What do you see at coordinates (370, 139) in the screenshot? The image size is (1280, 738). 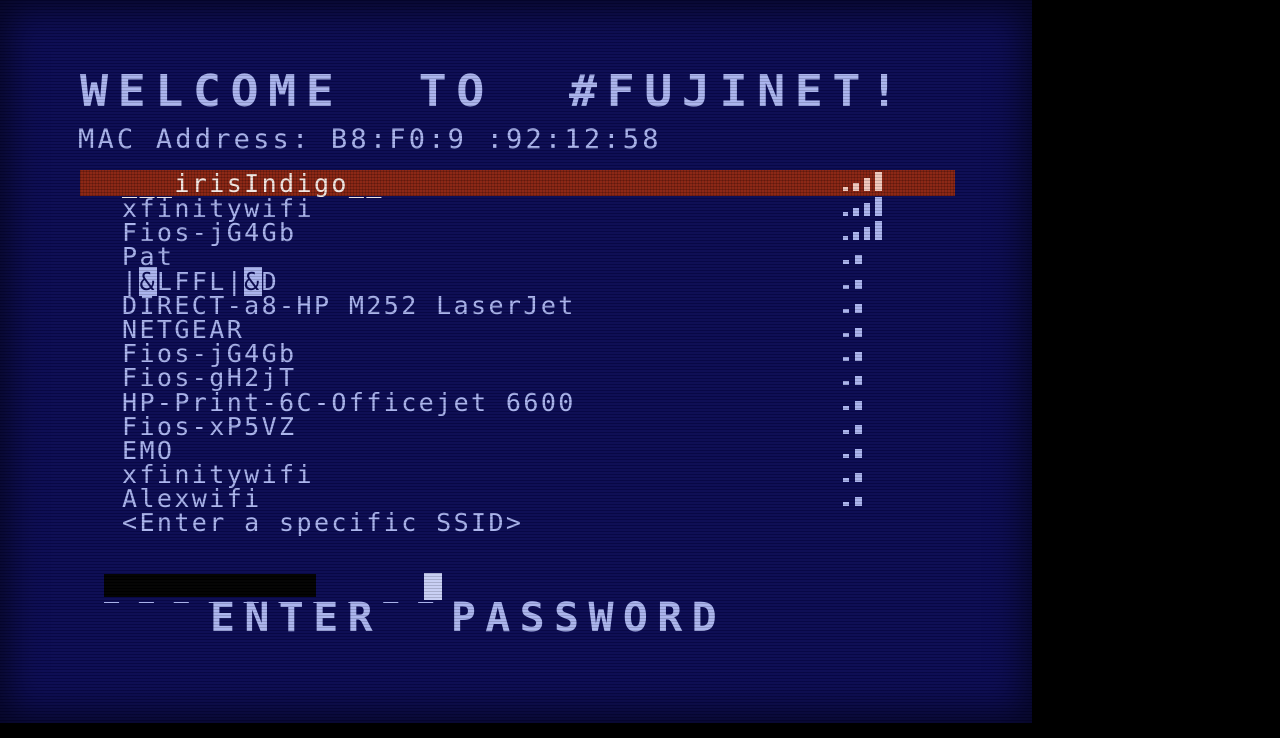 I see `mac-address-line: MAC Address: B8:F0:9 :92:12:58` at bounding box center [370, 139].